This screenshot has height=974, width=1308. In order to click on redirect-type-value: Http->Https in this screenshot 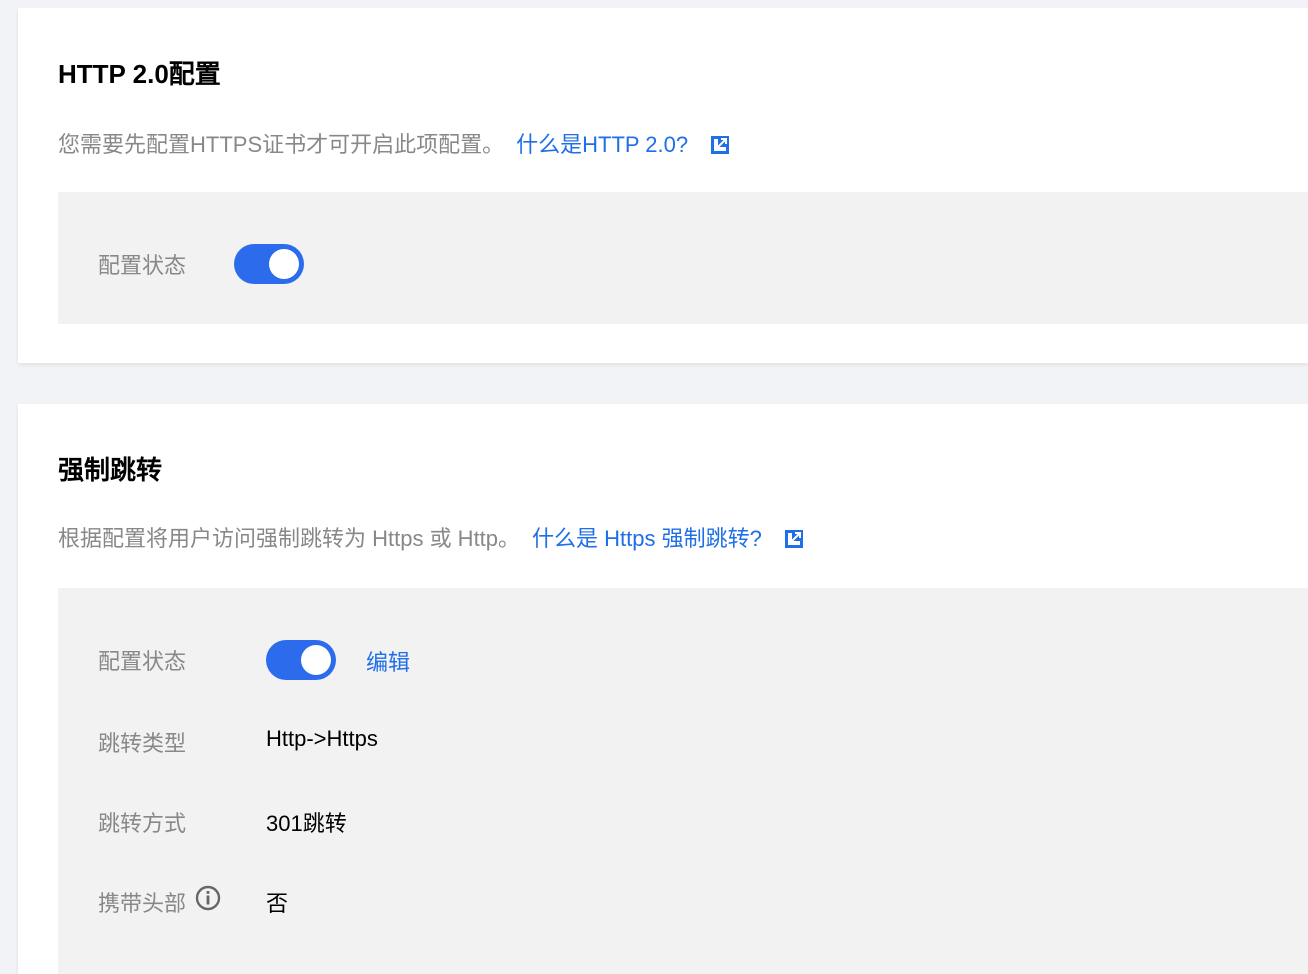, I will do `click(322, 738)`.